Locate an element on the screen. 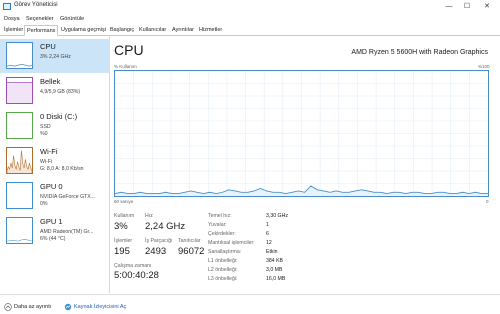 The height and width of the screenshot is (314, 500). close-button: ✕ is located at coordinates (487, 7).